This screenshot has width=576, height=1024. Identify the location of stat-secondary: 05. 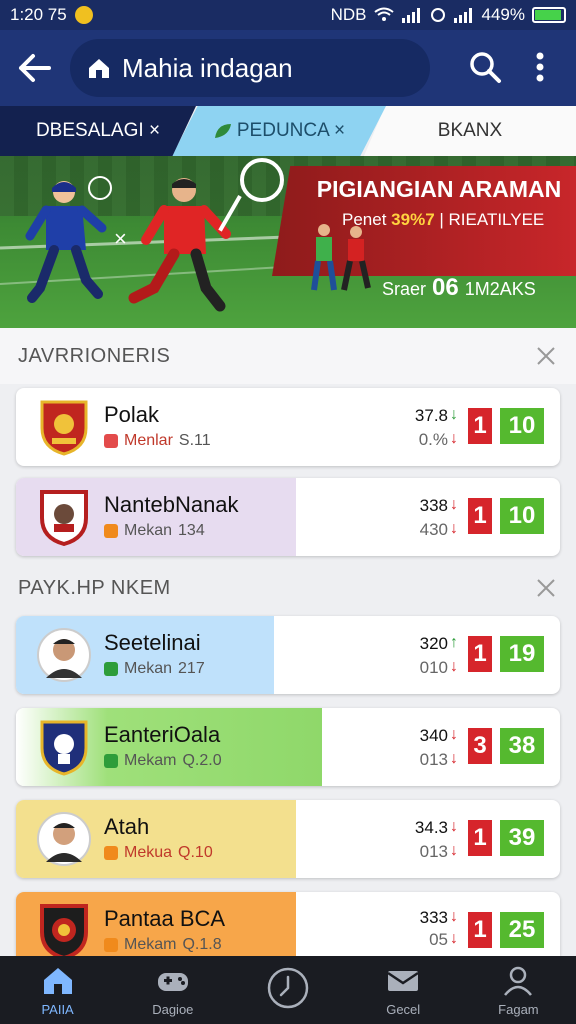
(438, 939).